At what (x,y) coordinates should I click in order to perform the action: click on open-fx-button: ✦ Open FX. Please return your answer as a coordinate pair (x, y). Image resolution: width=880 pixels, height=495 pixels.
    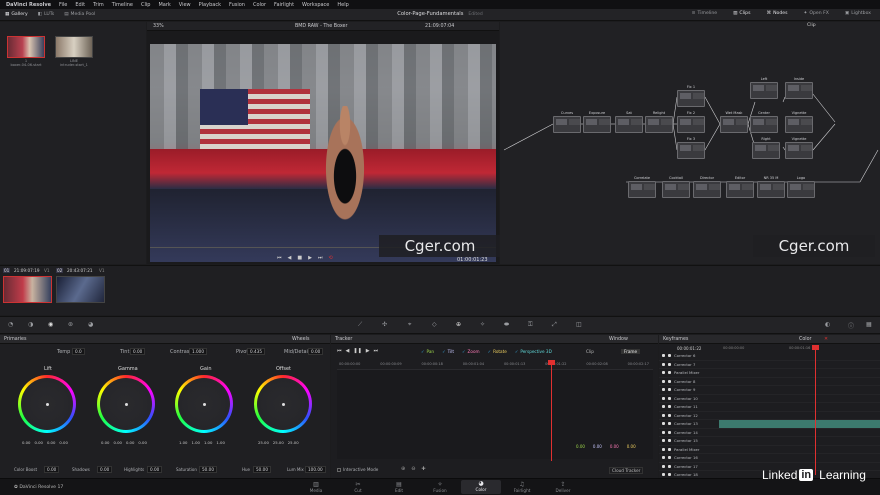
    Looking at the image, I should click on (815, 13).